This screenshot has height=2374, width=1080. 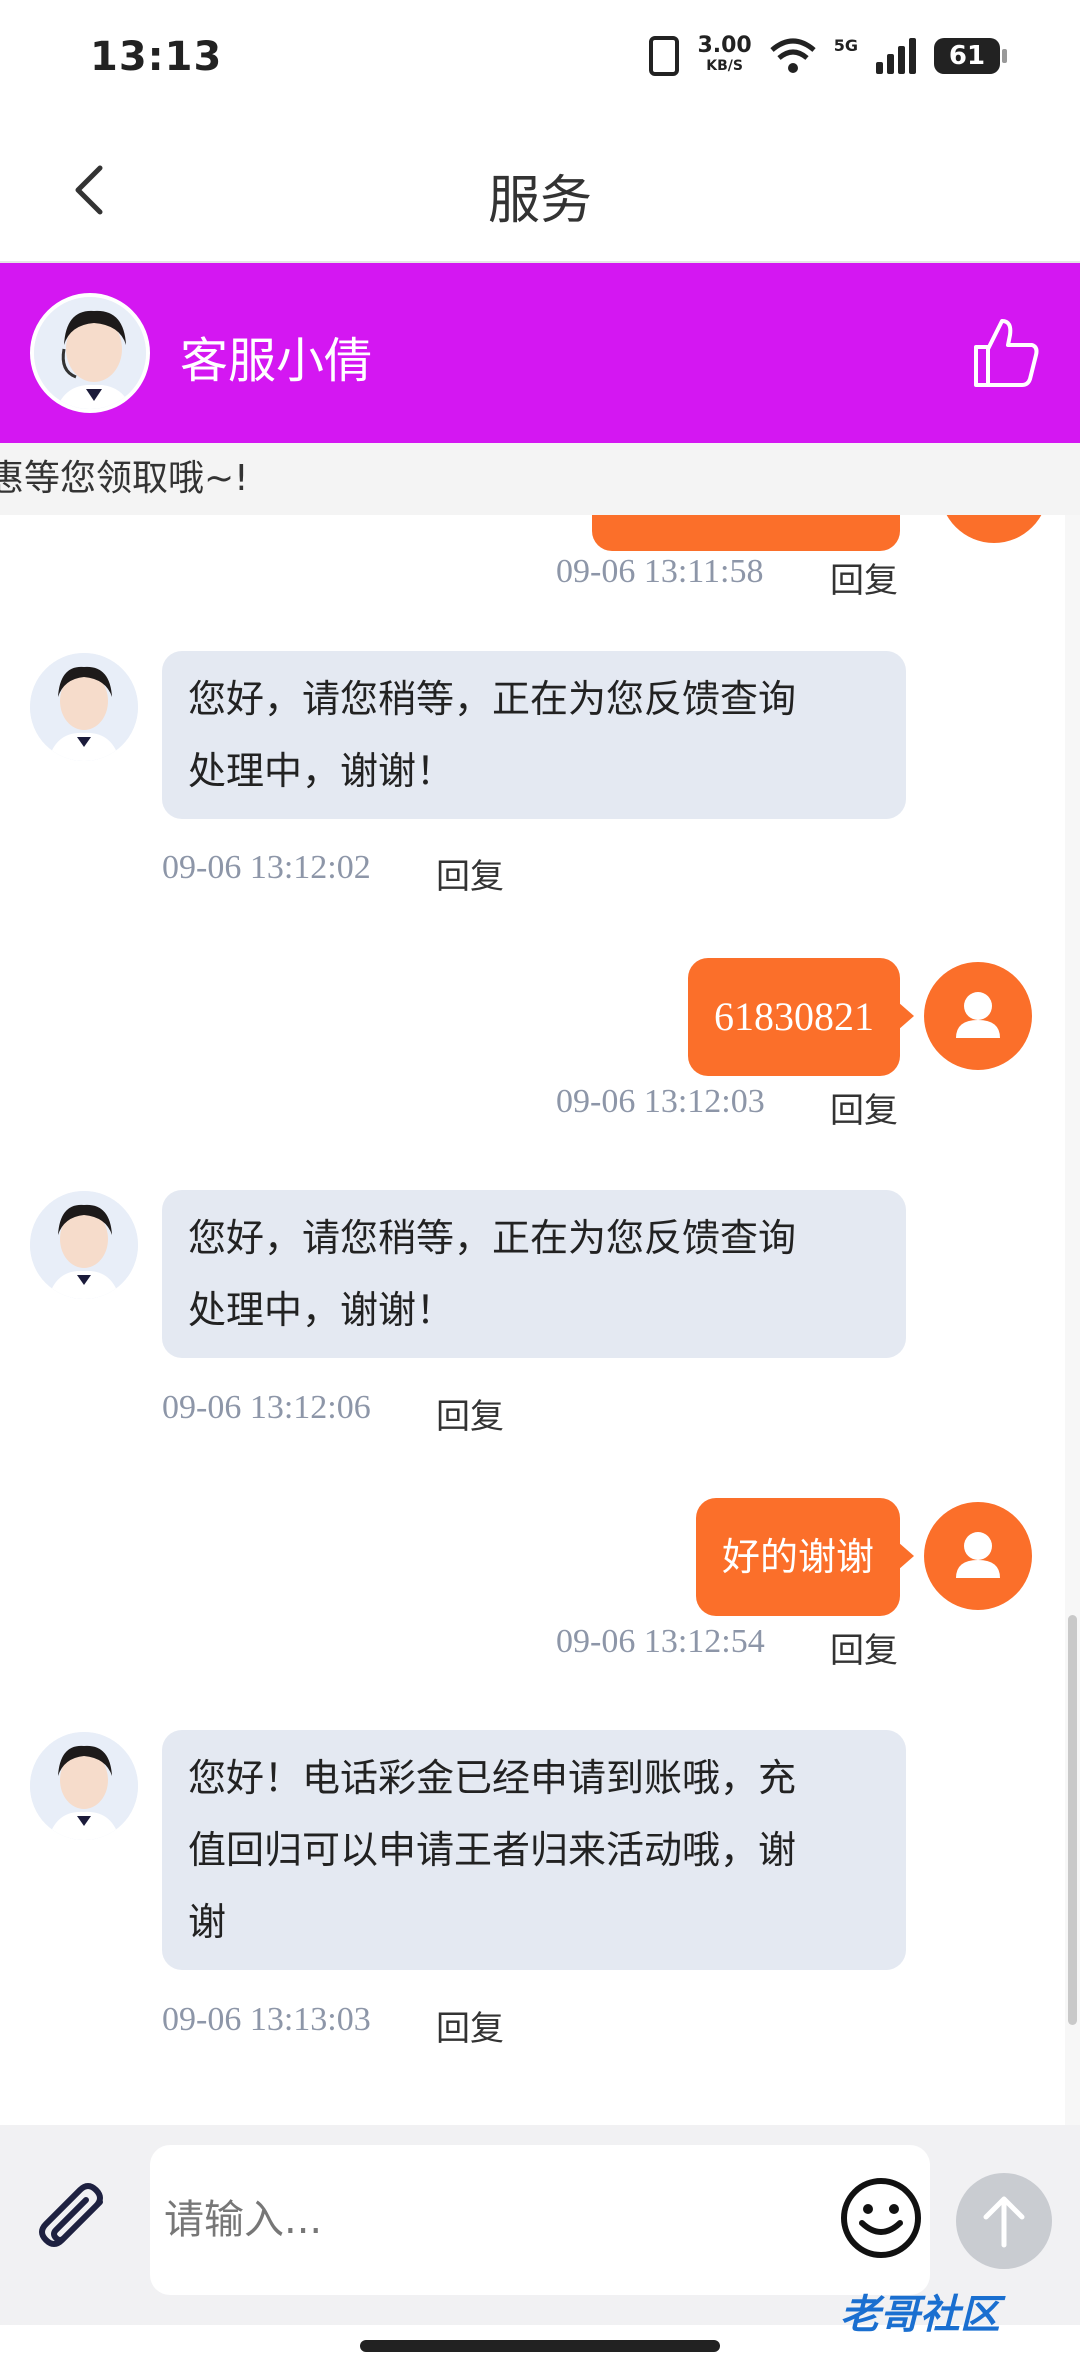 I want to click on message-text: 谢, so click(x=207, y=1922).